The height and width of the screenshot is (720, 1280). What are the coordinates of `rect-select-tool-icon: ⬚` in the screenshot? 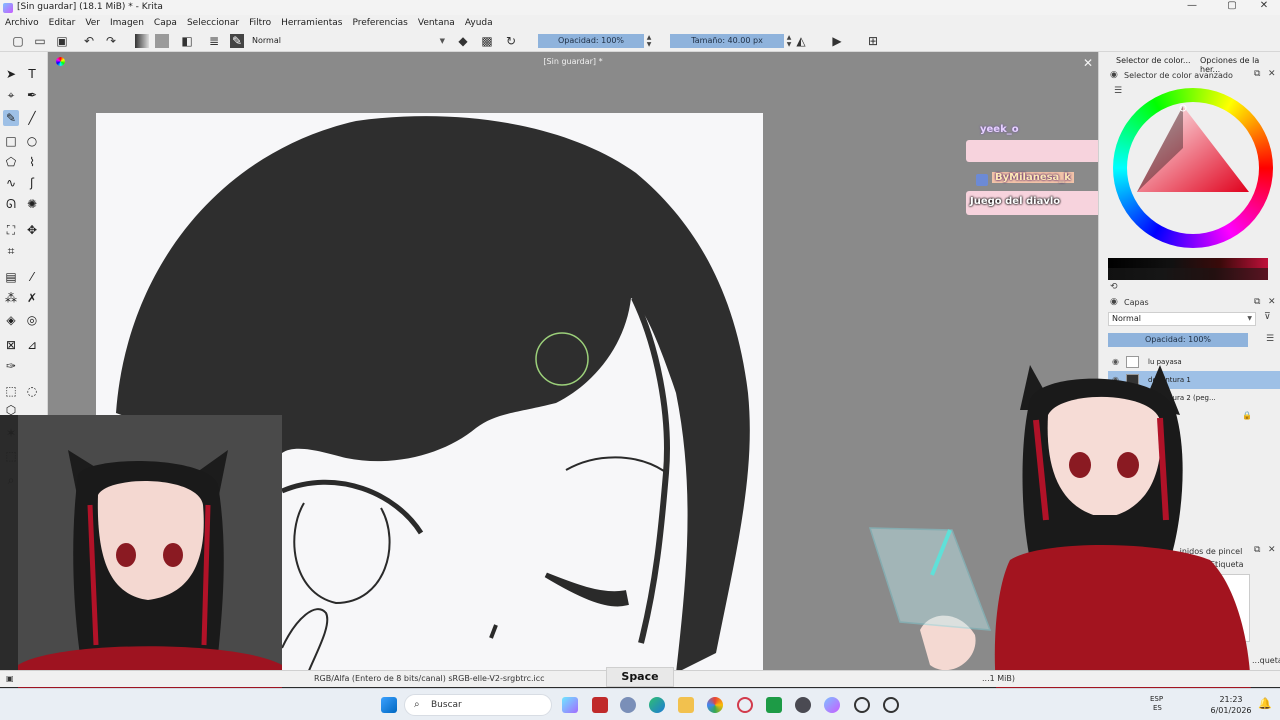 It's located at (11, 391).